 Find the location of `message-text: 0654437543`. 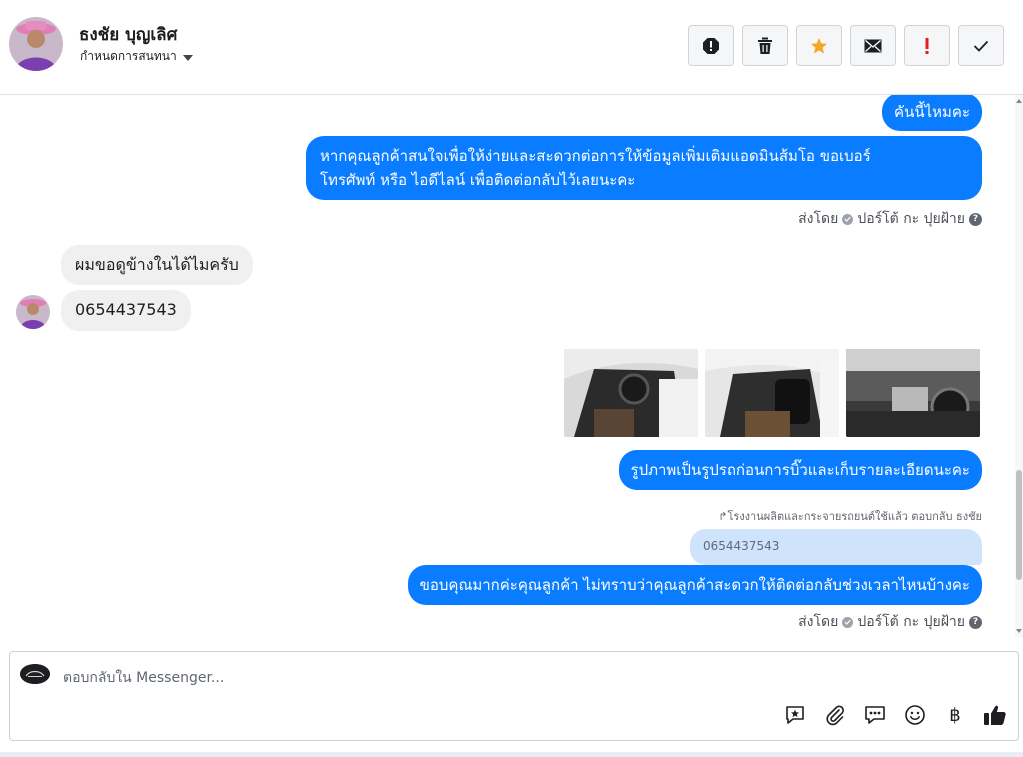

message-text: 0654437543 is located at coordinates (126, 309).